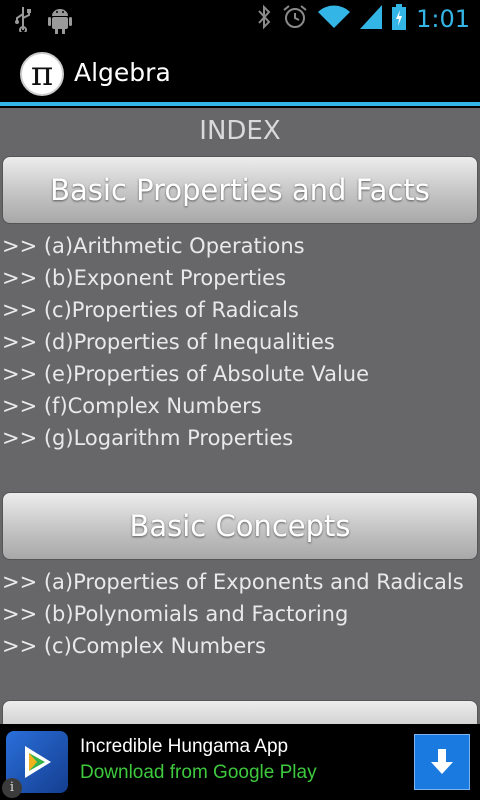 The image size is (480, 800). What do you see at coordinates (241, 246) in the screenshot?
I see `list-item: >> (a)Arithmetic Operations` at bounding box center [241, 246].